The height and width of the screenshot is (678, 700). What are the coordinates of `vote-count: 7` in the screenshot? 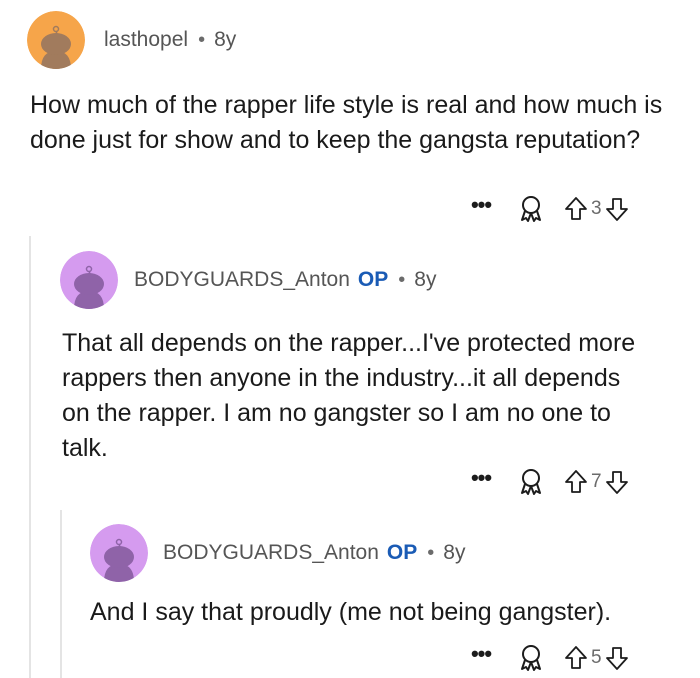 It's located at (596, 481).